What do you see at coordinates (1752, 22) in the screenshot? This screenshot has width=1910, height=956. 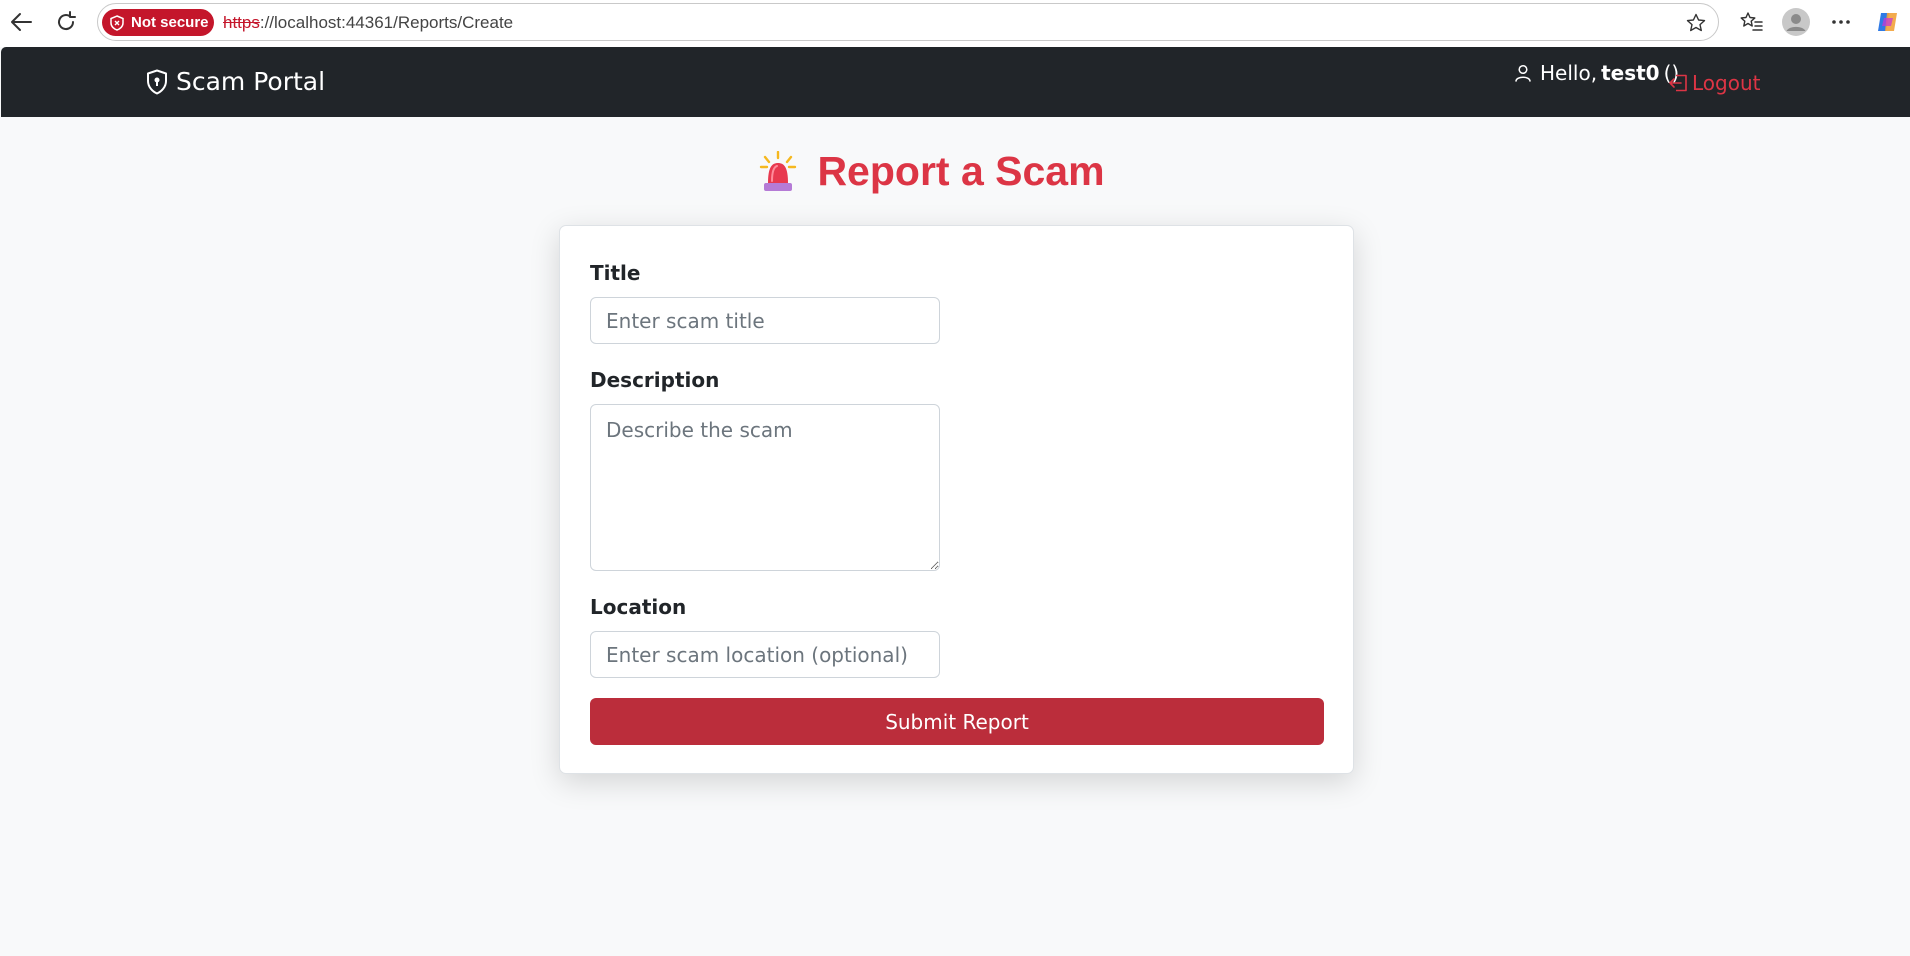 I see `favorites-icon` at bounding box center [1752, 22].